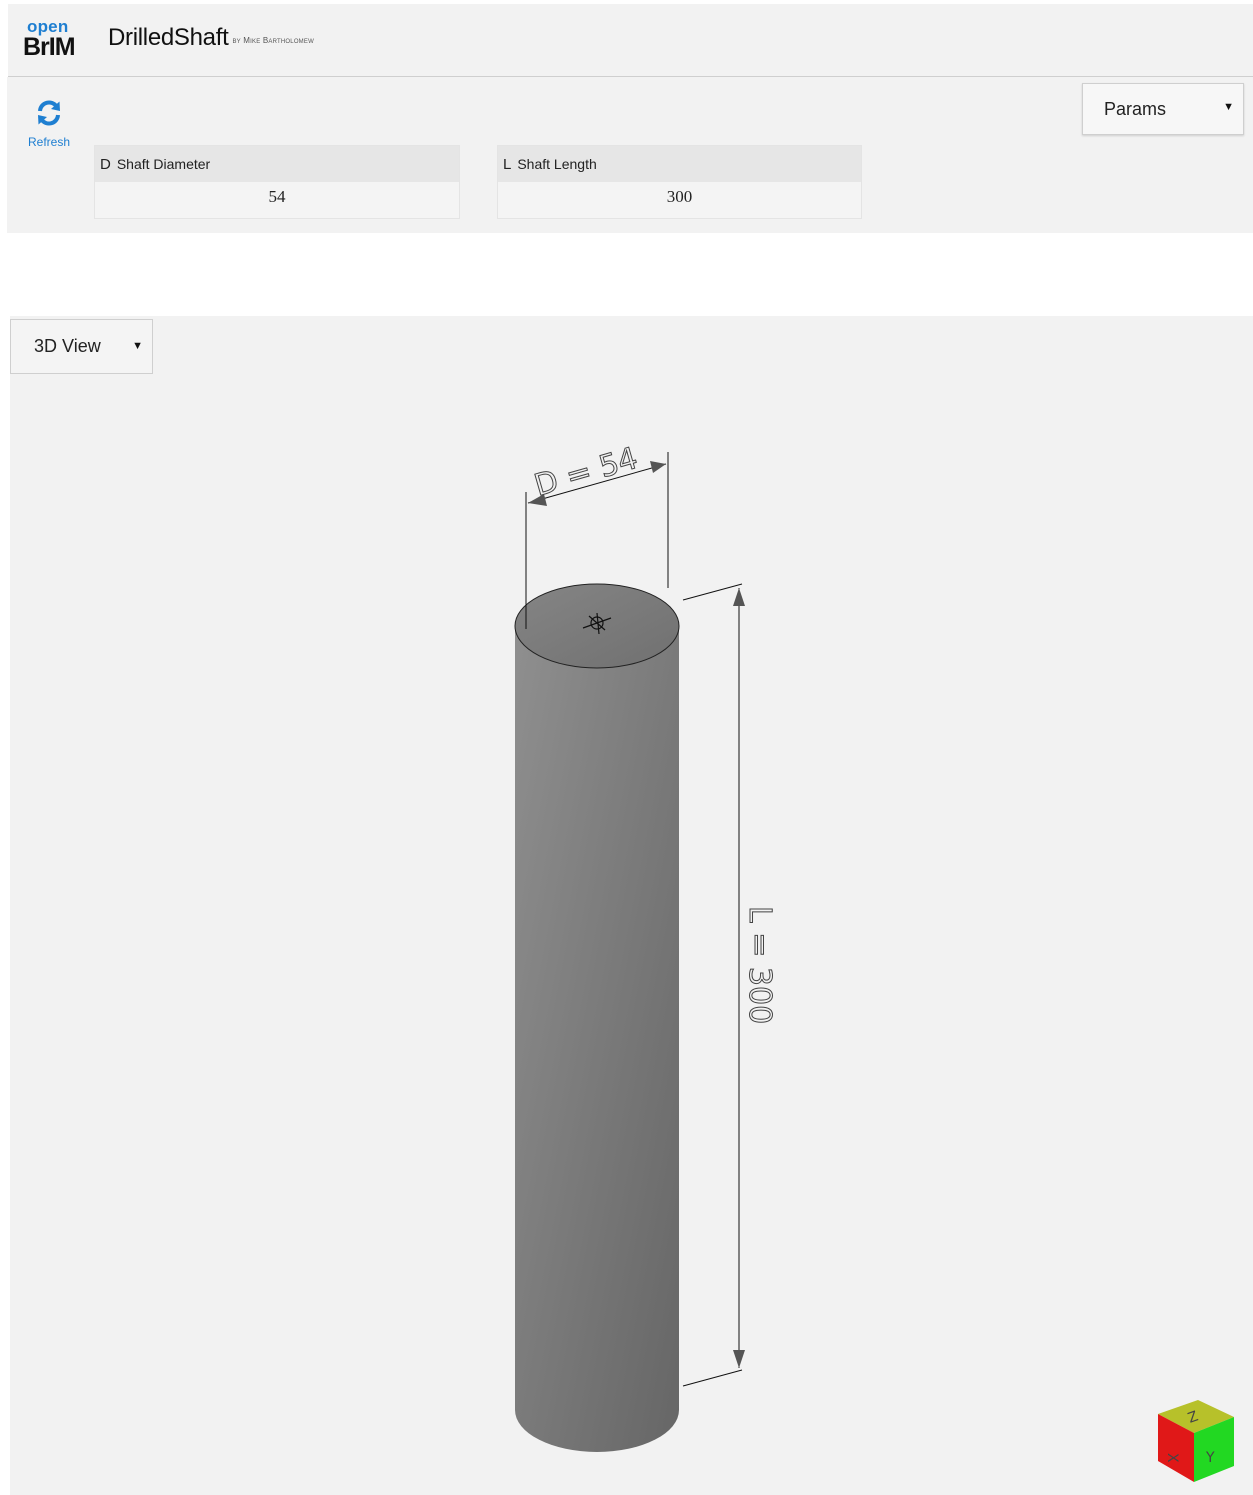  I want to click on view-mode-label: 3D View, so click(67, 346).